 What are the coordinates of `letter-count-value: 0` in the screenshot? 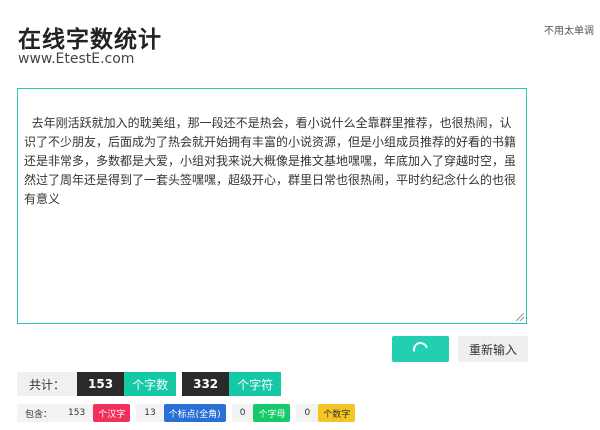 It's located at (242, 413).